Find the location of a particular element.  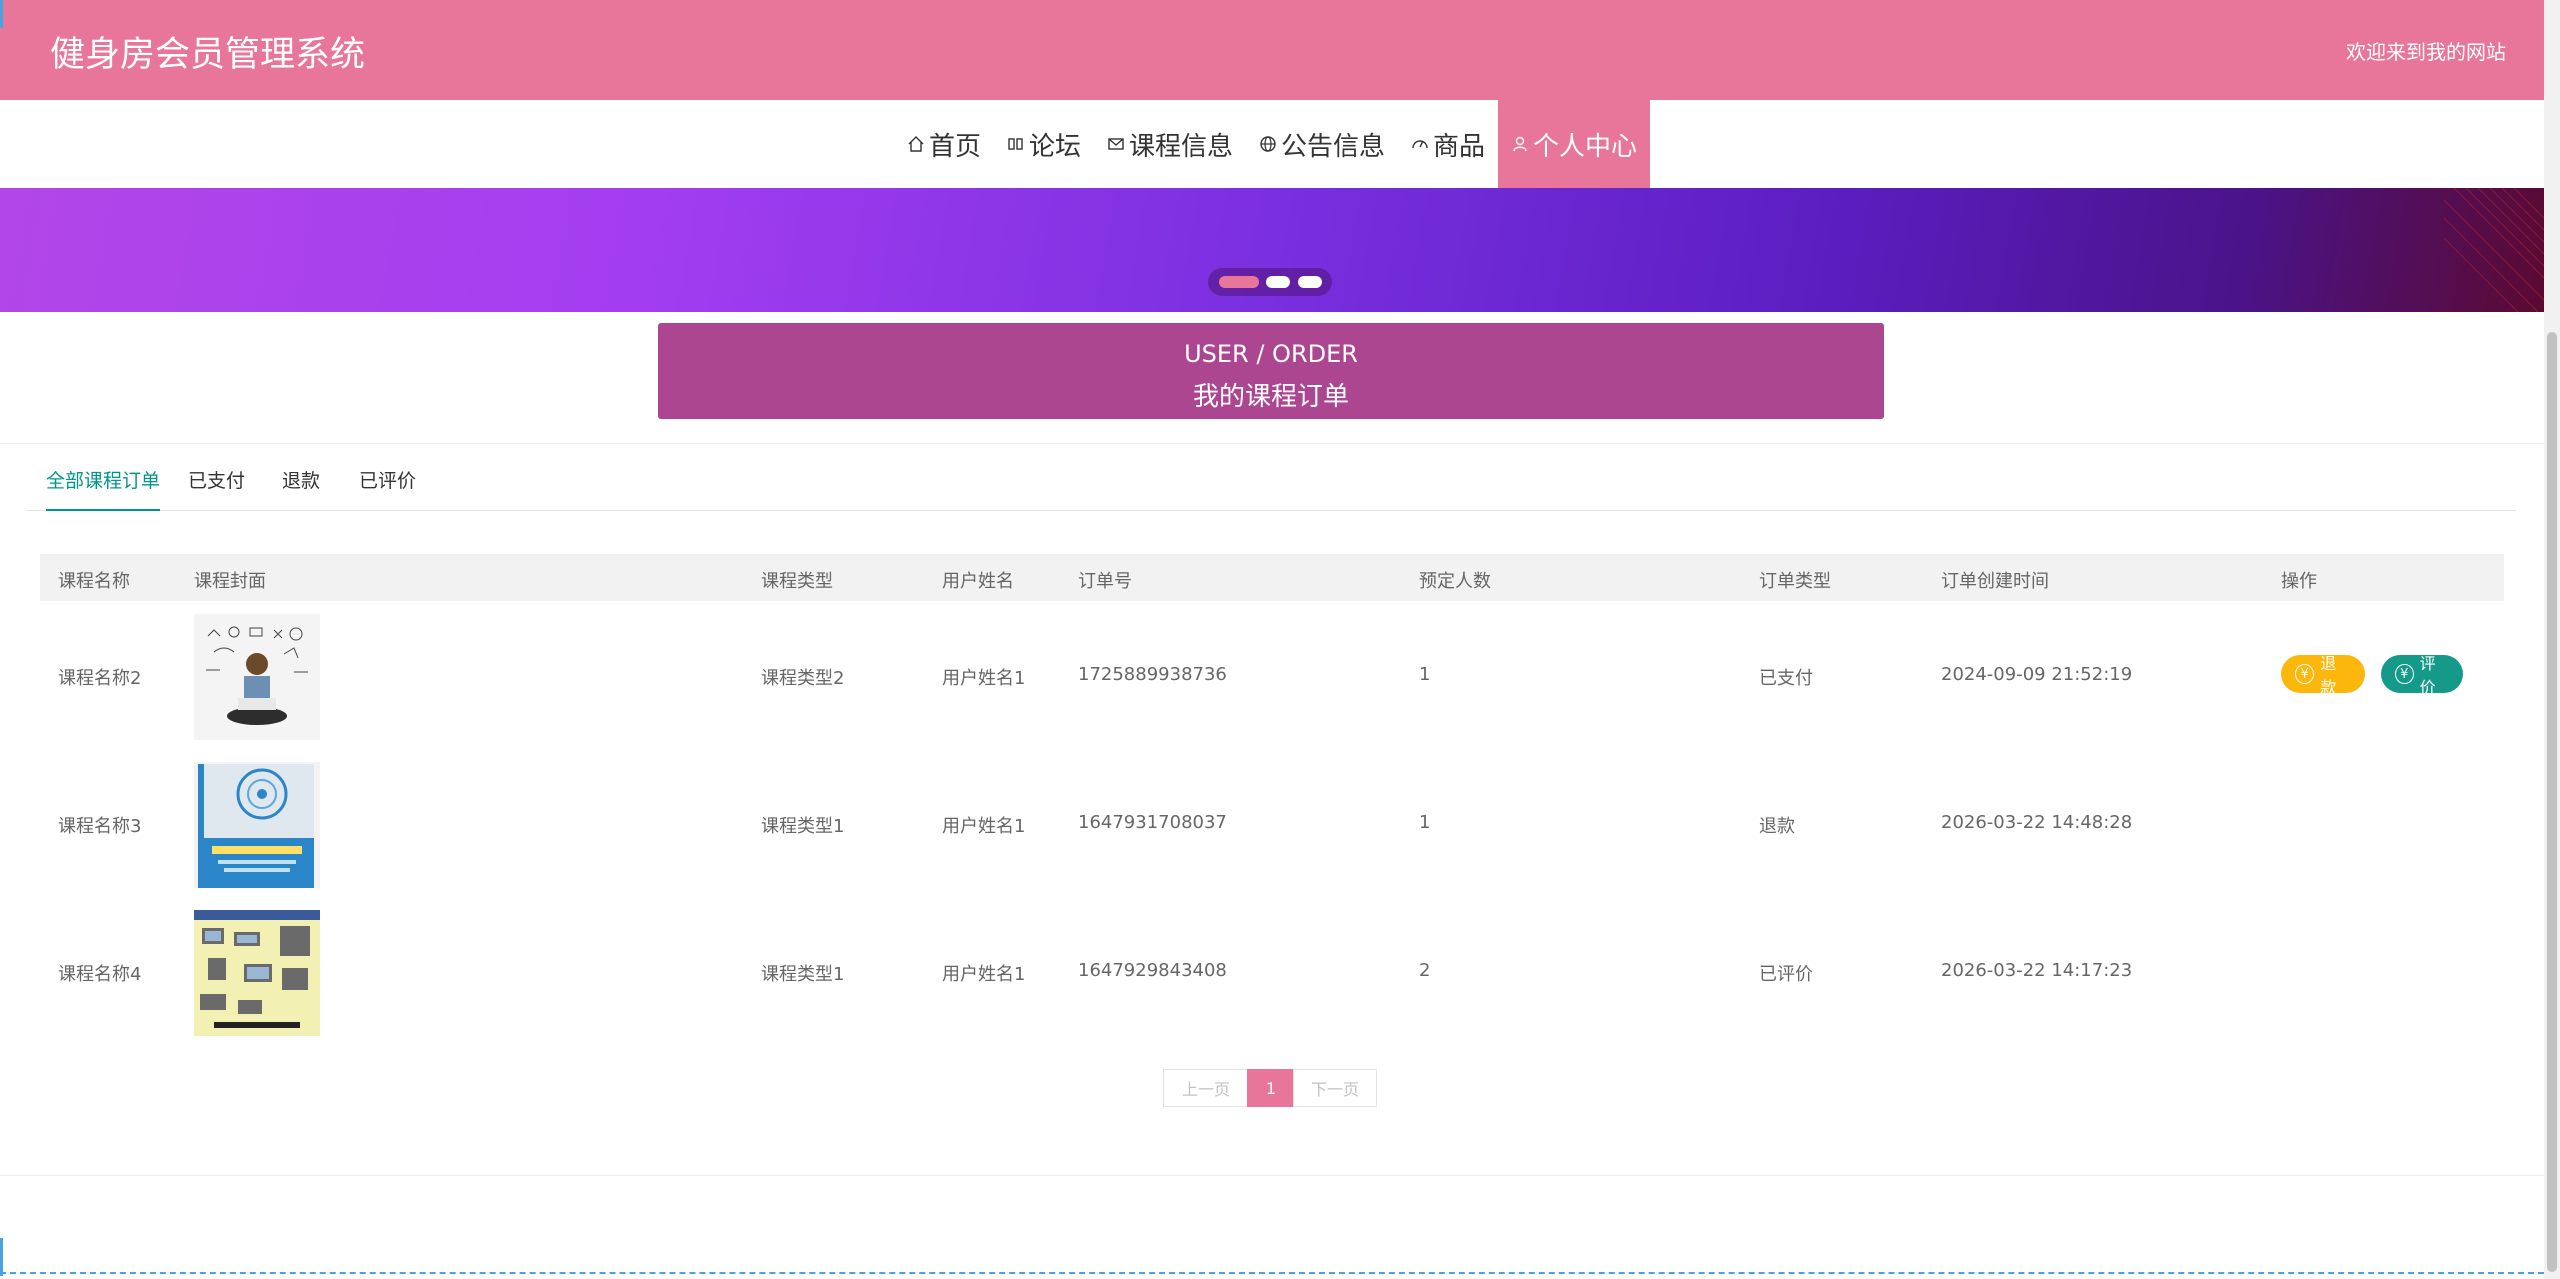

nav-item-label: 公告信息 is located at coordinates (1333, 146).